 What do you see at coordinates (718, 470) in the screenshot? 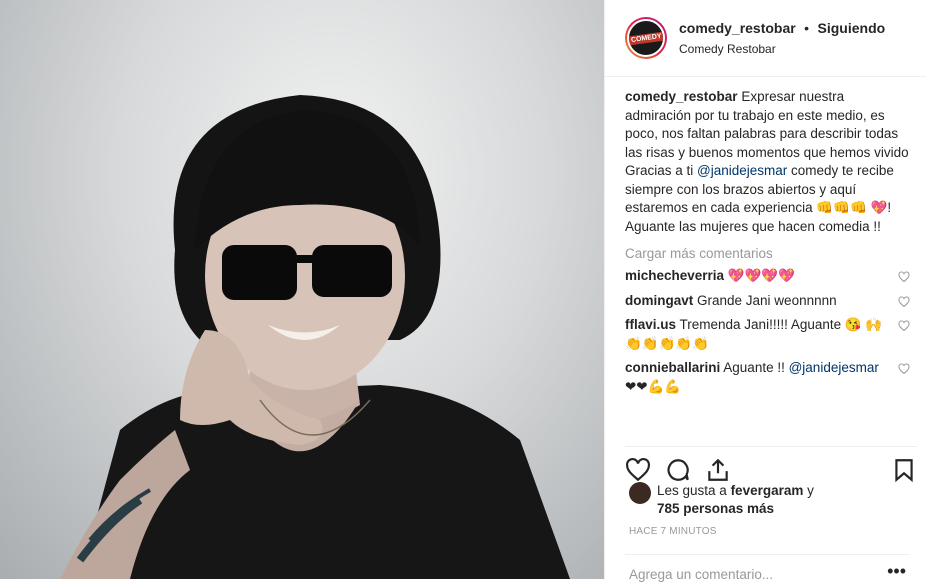
I see `share-upload-icon` at bounding box center [718, 470].